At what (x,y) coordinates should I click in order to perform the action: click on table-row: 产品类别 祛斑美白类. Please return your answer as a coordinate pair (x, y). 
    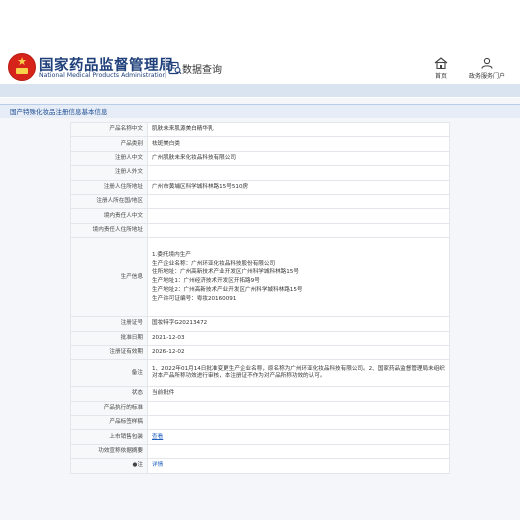
    Looking at the image, I should click on (260, 144).